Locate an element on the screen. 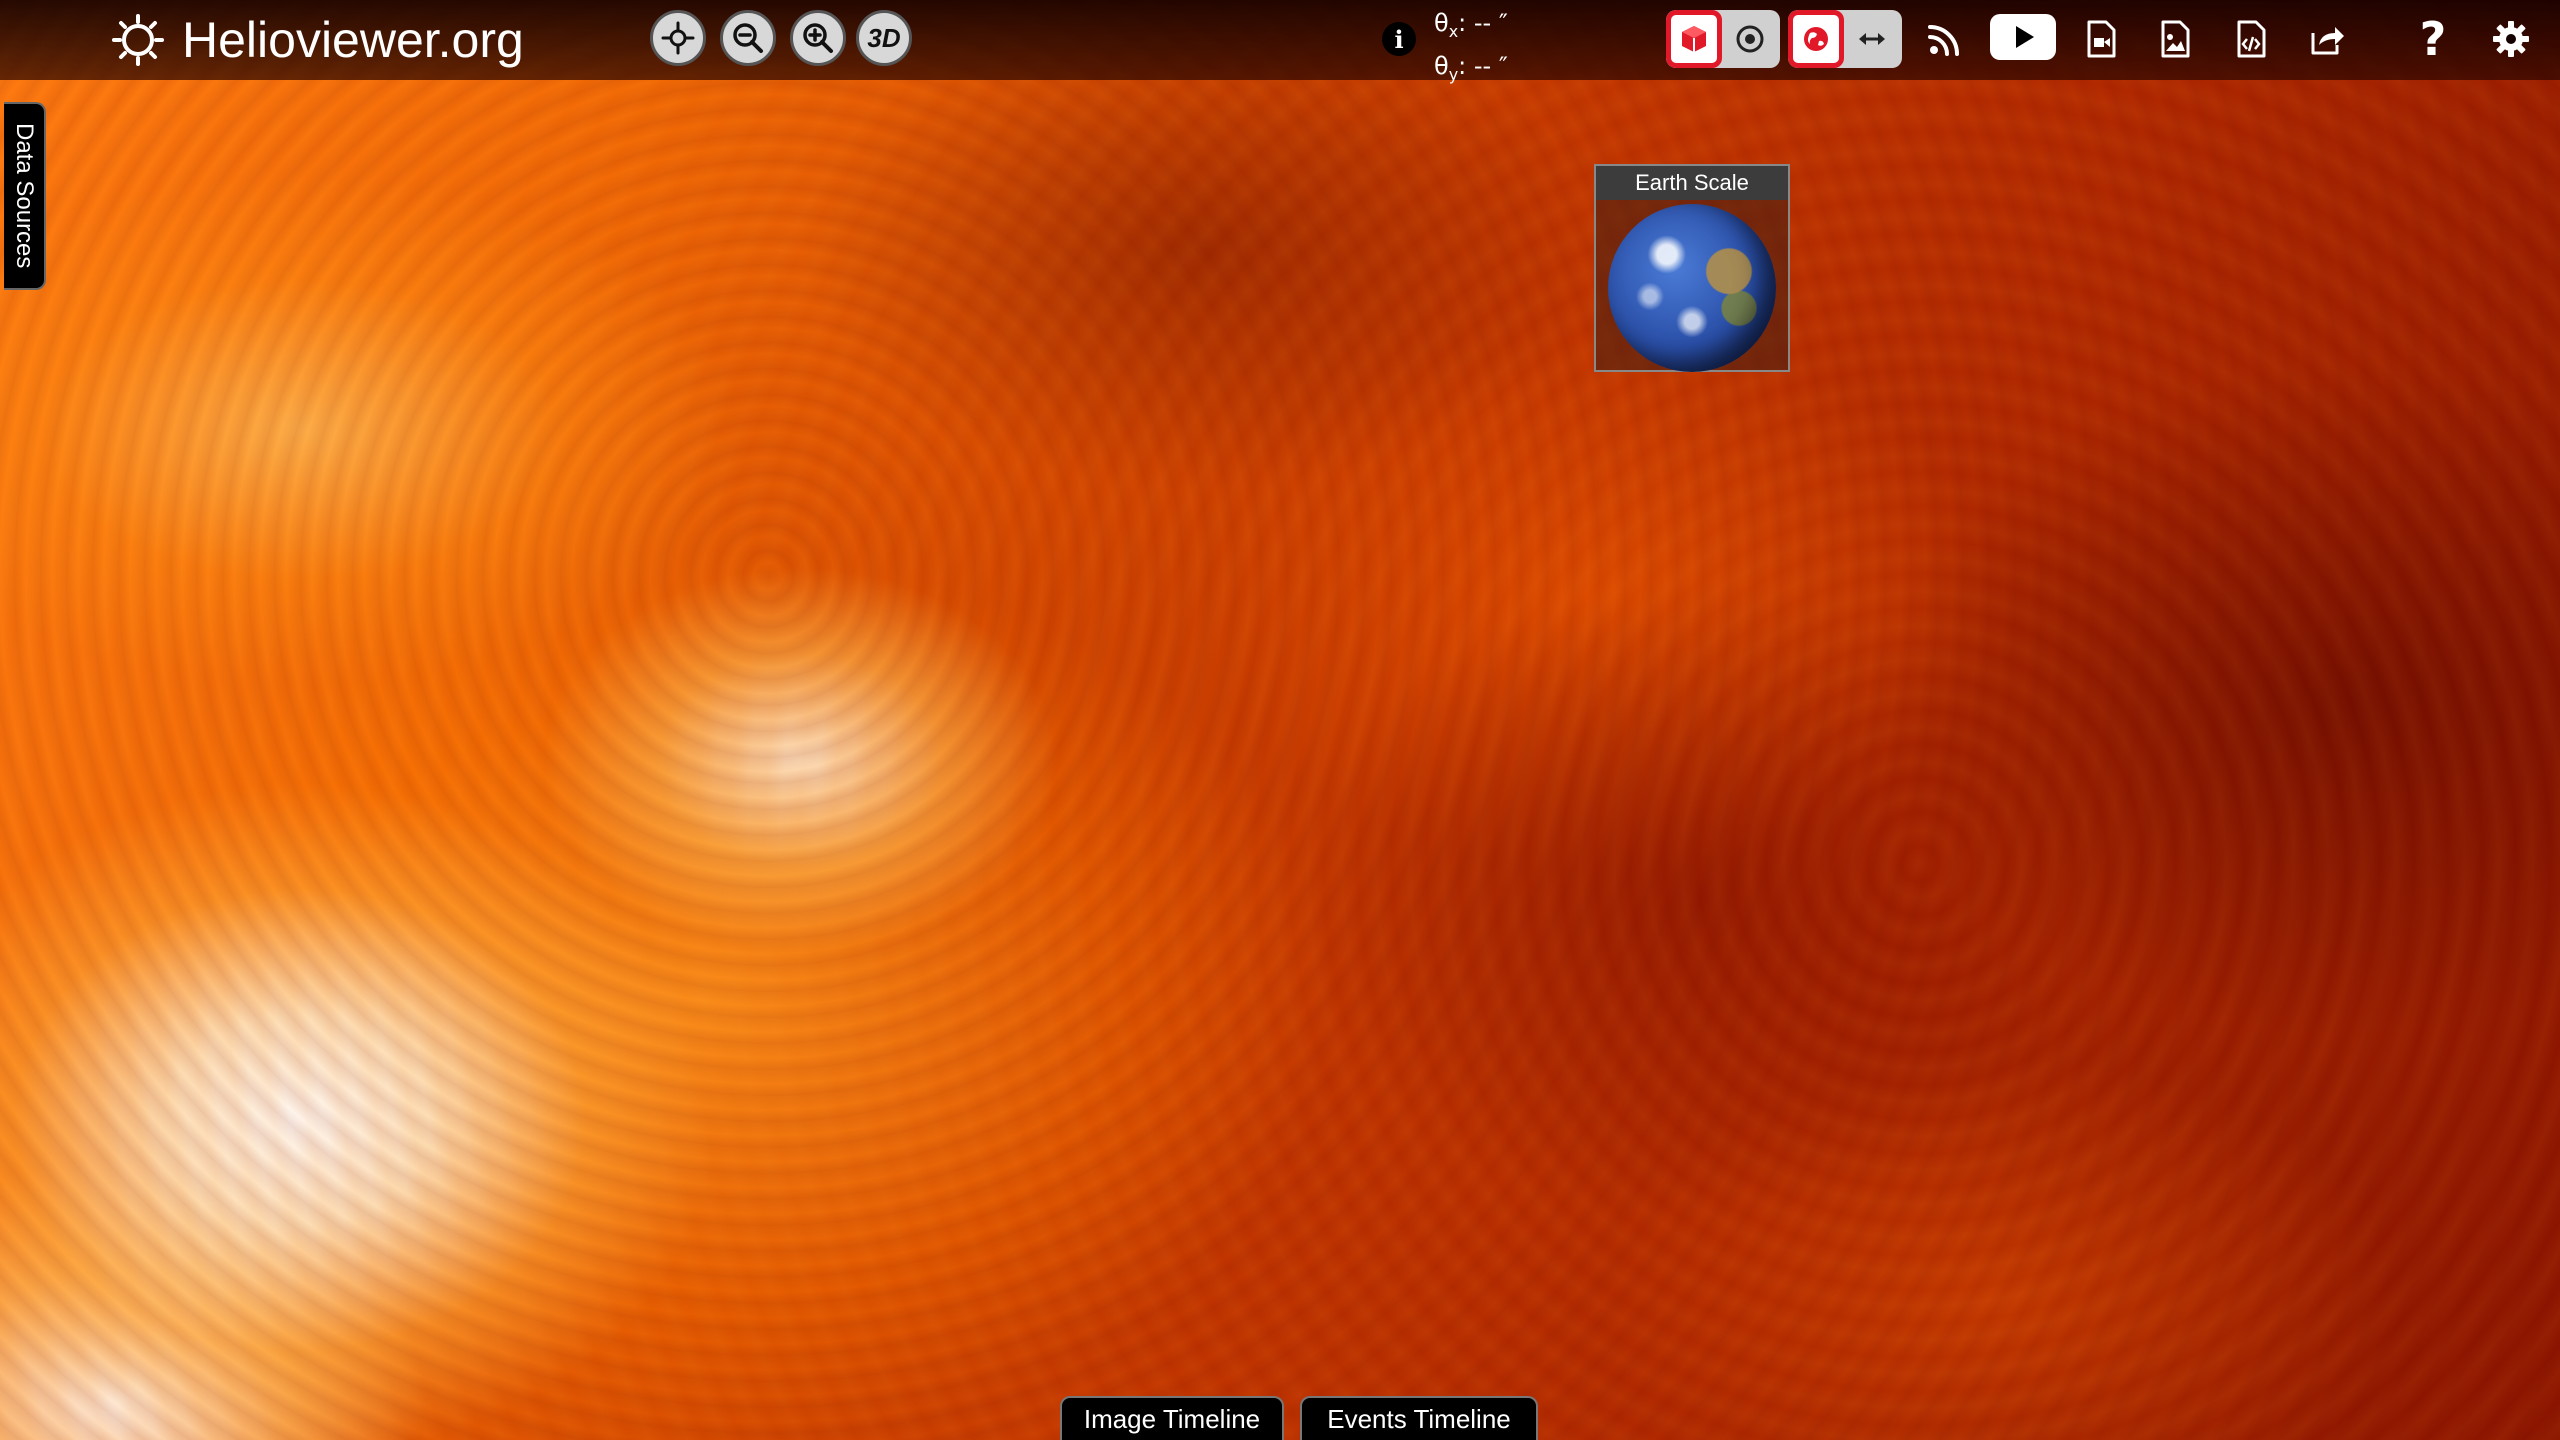 The height and width of the screenshot is (1440, 2560). movie-file-icon is located at coordinates (2101, 39).